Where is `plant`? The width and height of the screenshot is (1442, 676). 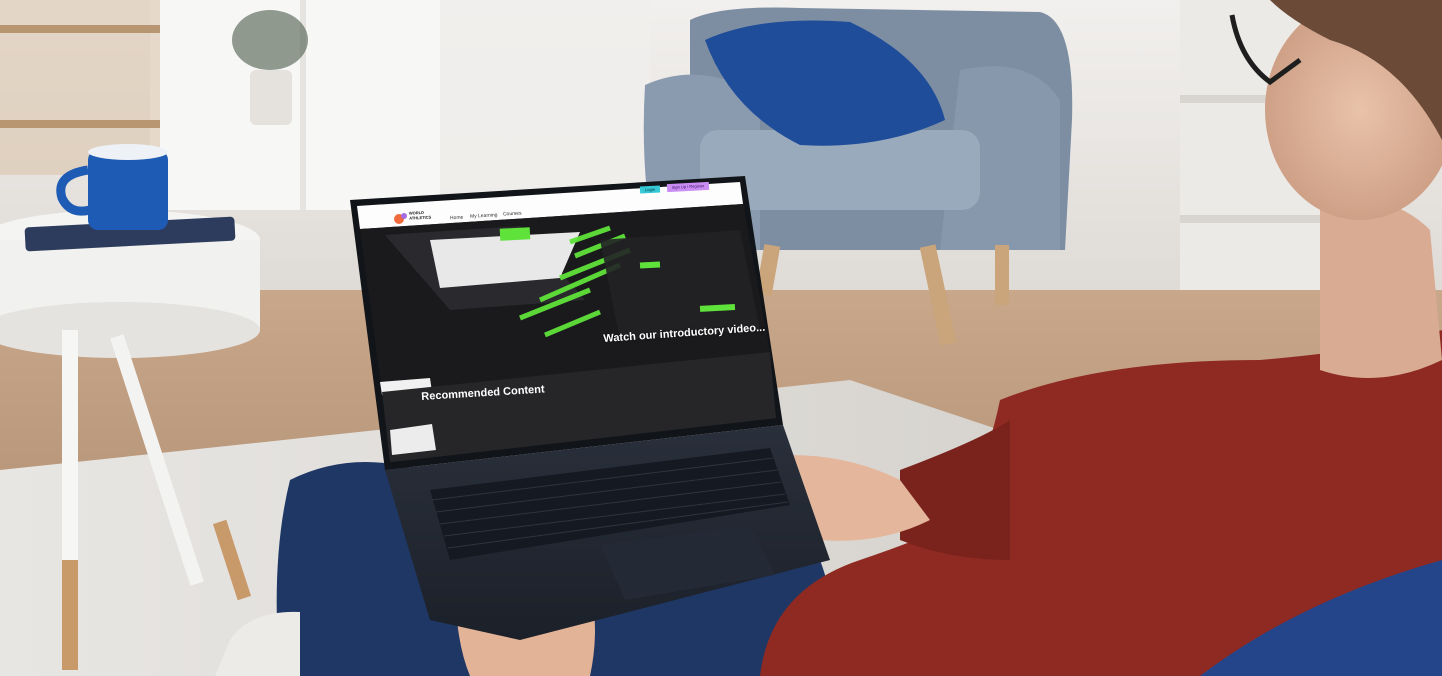
plant is located at coordinates (270, 40).